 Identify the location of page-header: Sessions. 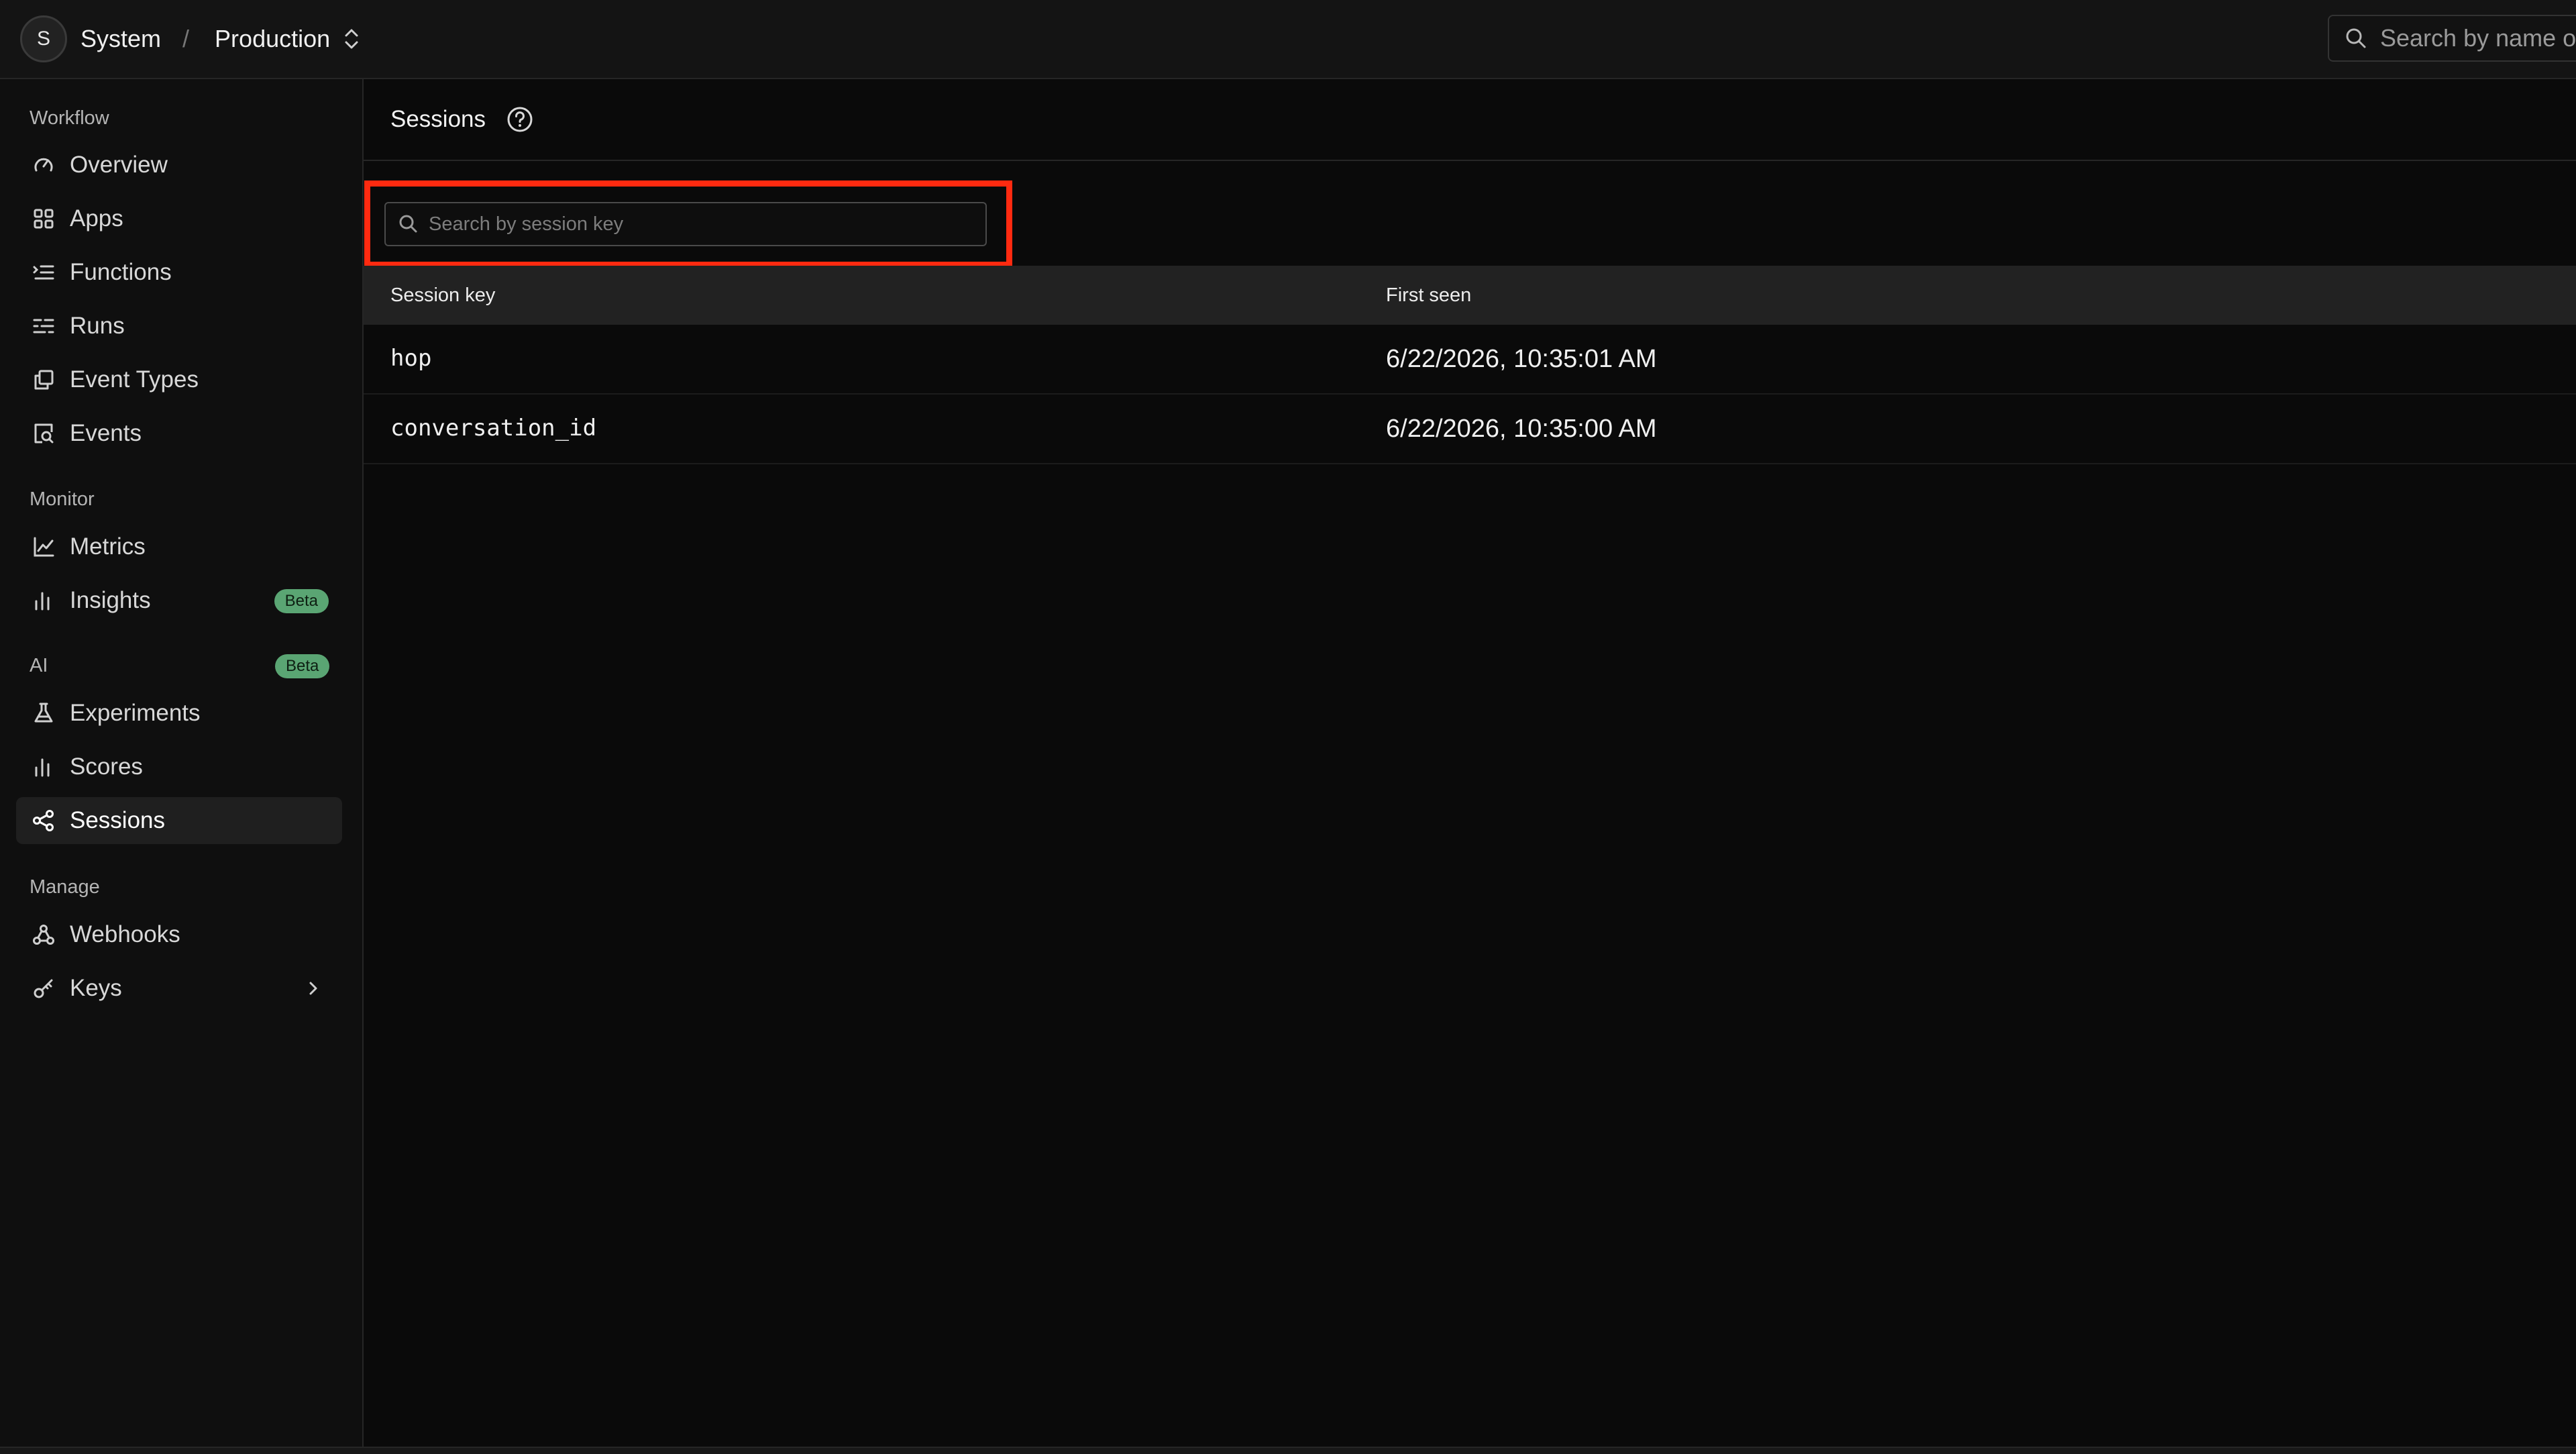
(1470, 120).